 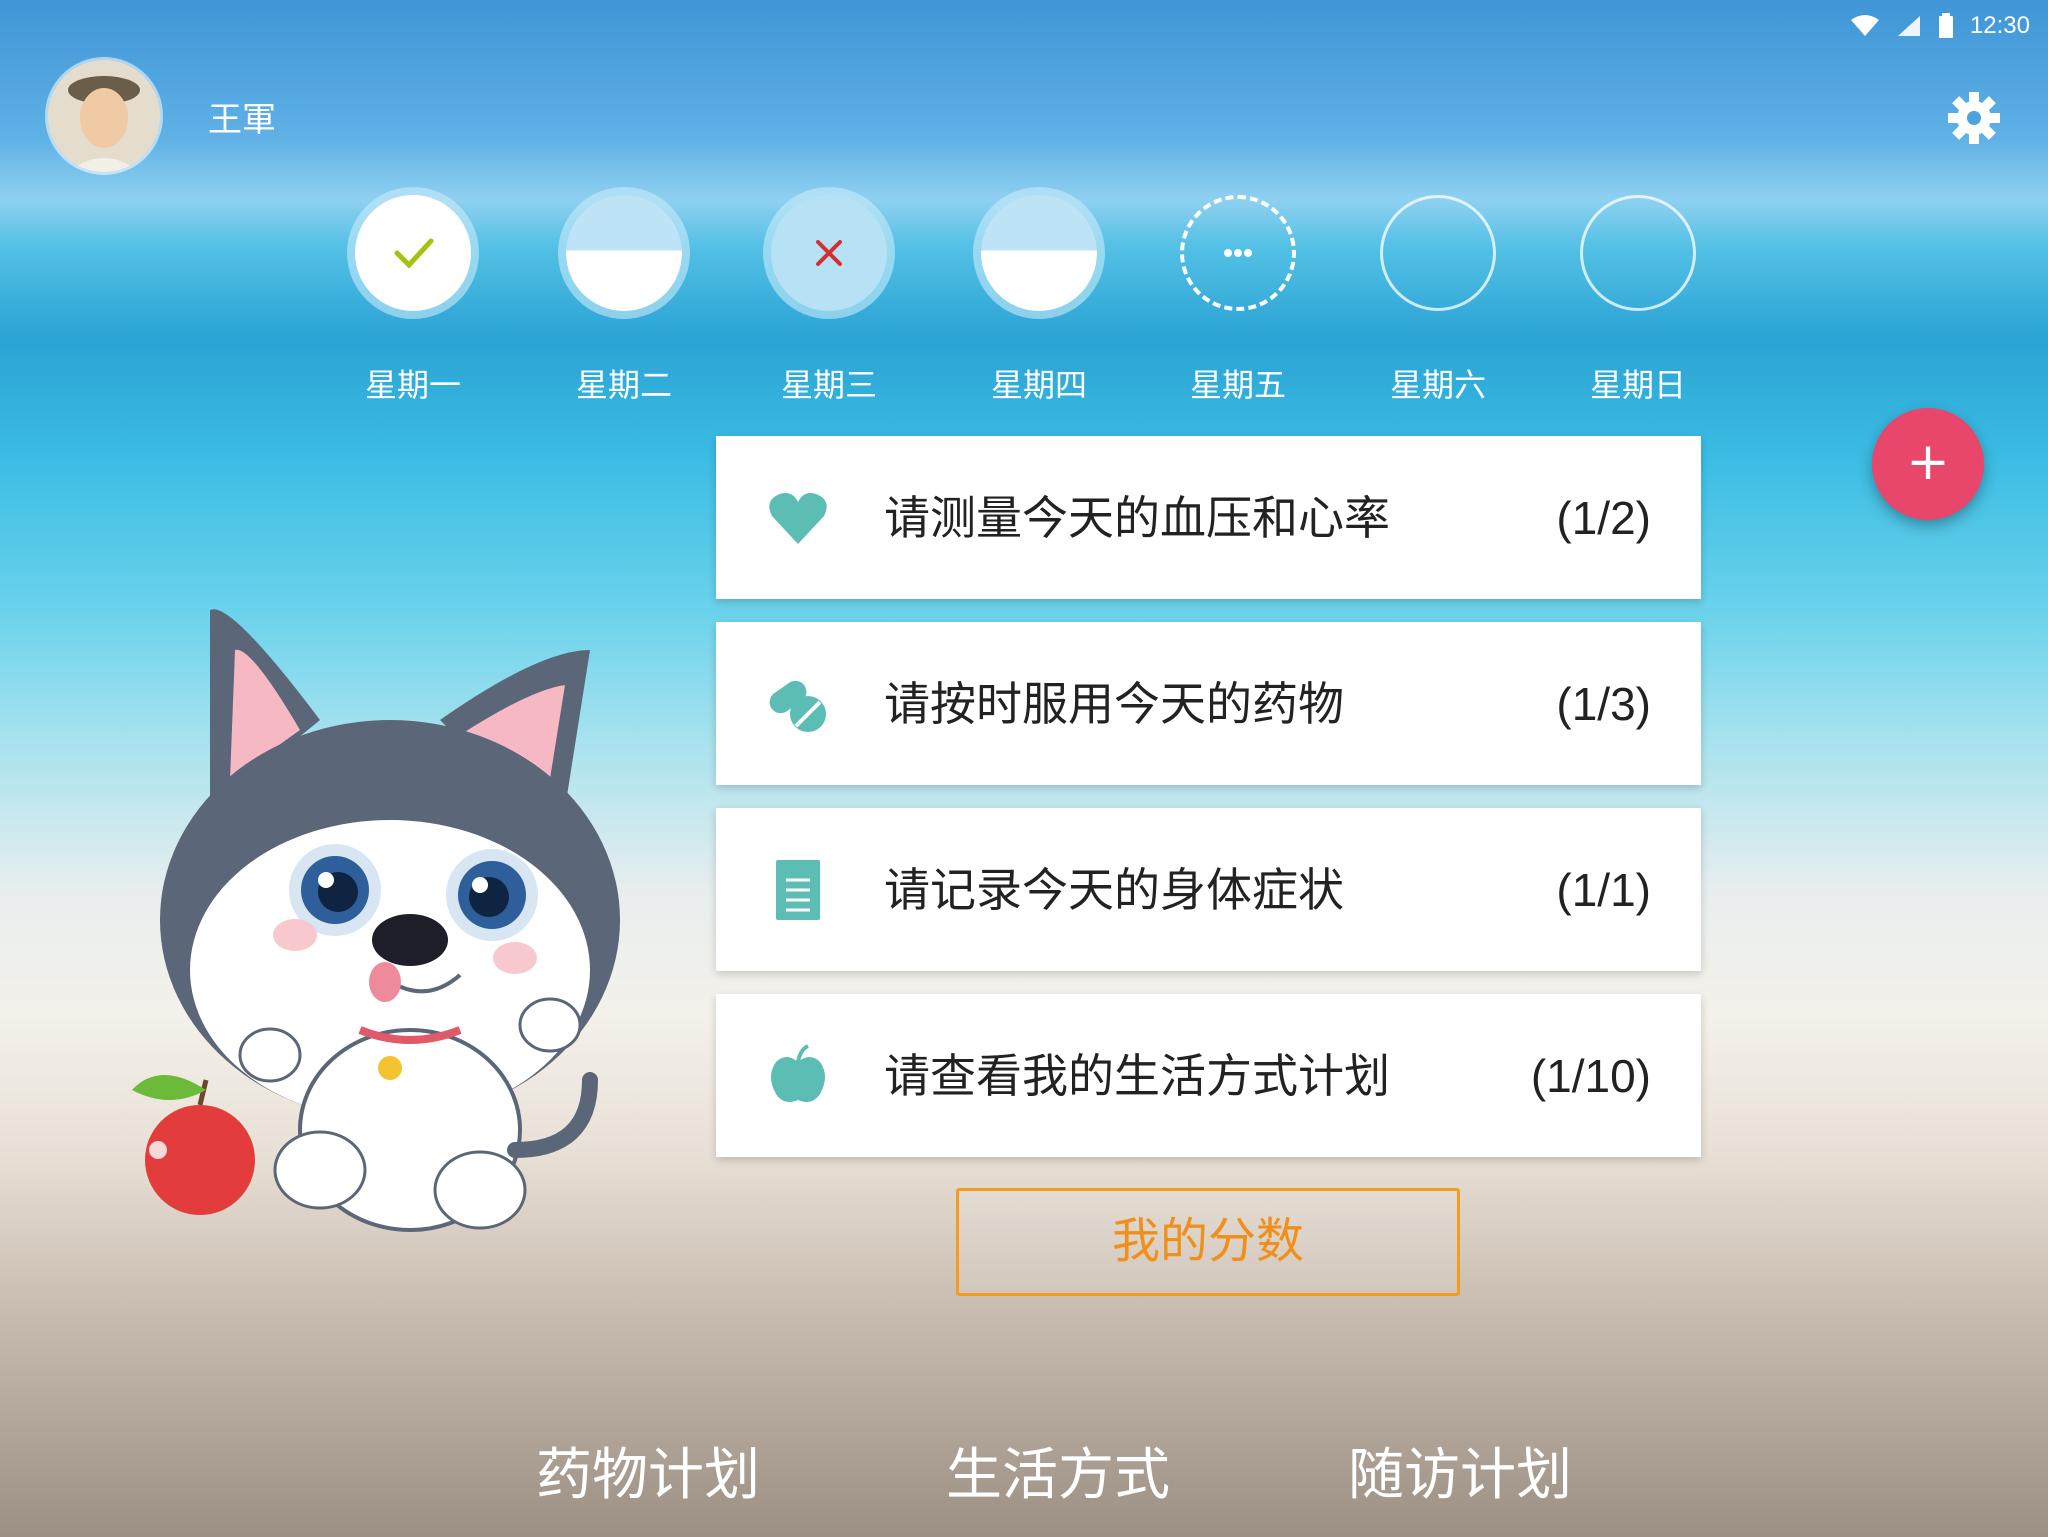 I want to click on task-text: 请查看我的生活方式计划, so click(x=1137, y=1076).